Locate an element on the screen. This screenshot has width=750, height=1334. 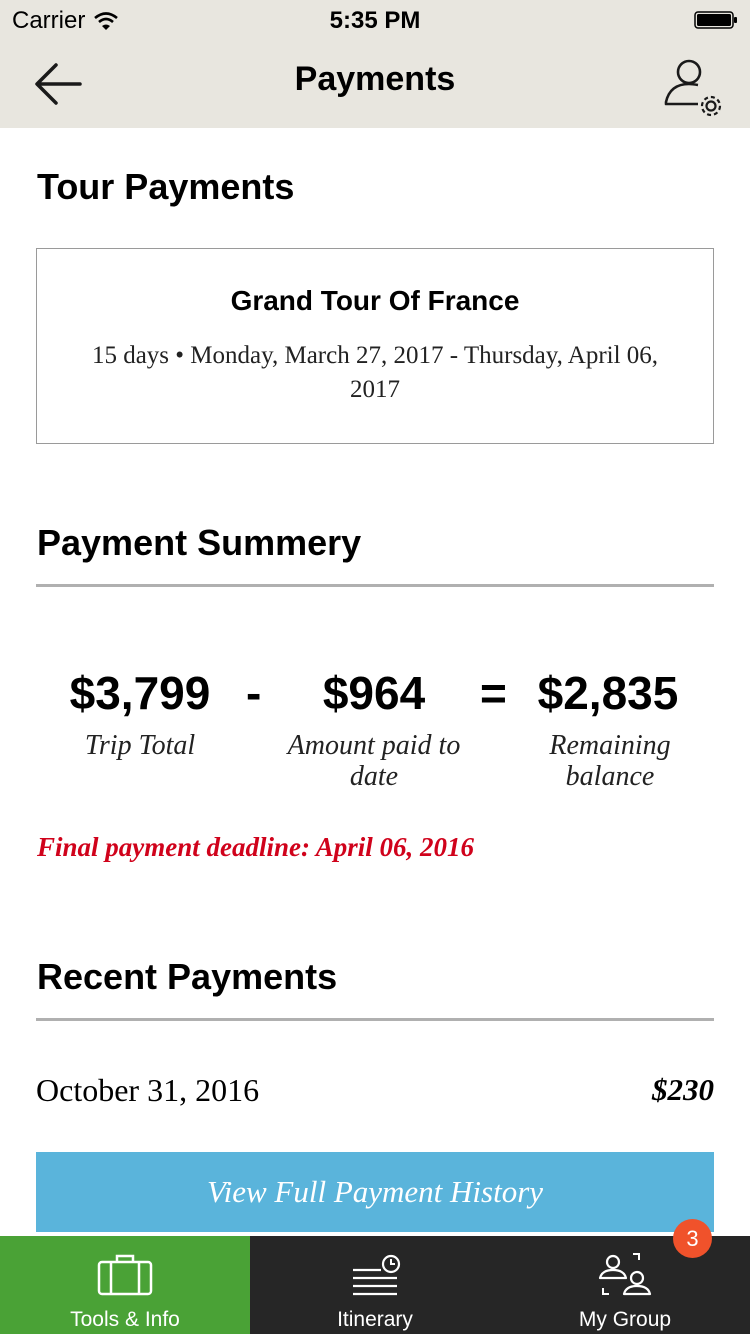
trip-total-amount: $3,799 is located at coordinates (140, 693).